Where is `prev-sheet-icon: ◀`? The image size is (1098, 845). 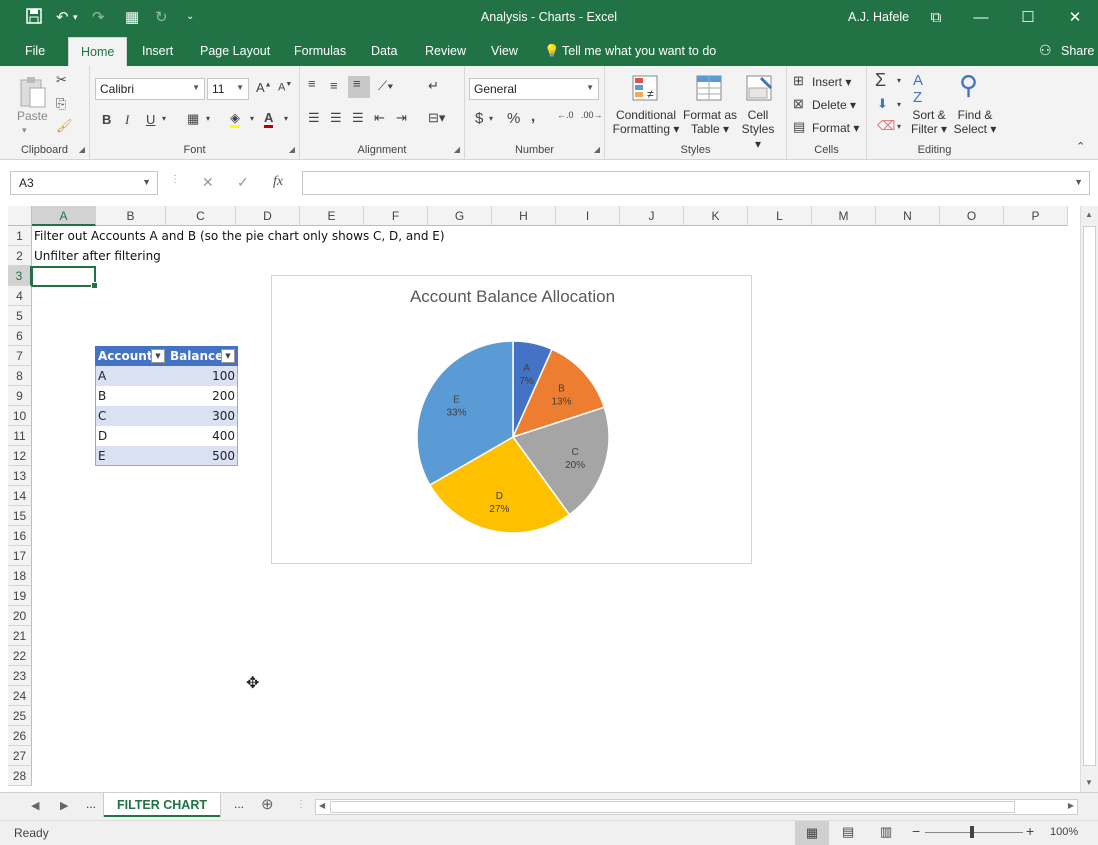
prev-sheet-icon: ◀ is located at coordinates (35, 805).